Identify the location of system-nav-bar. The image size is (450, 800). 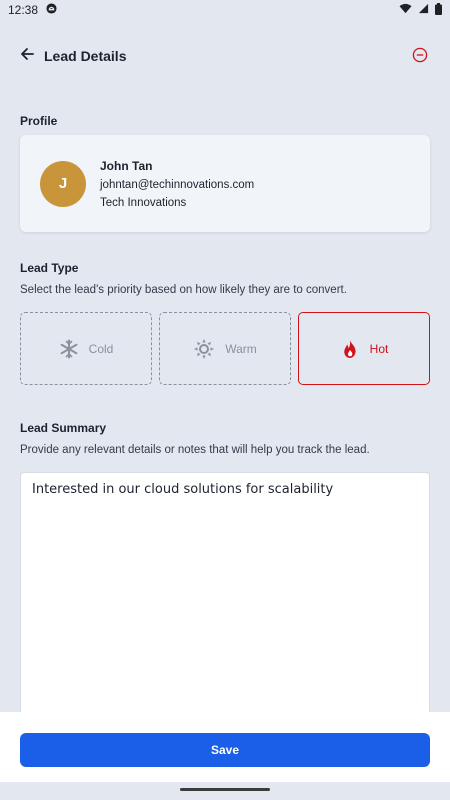
(225, 791).